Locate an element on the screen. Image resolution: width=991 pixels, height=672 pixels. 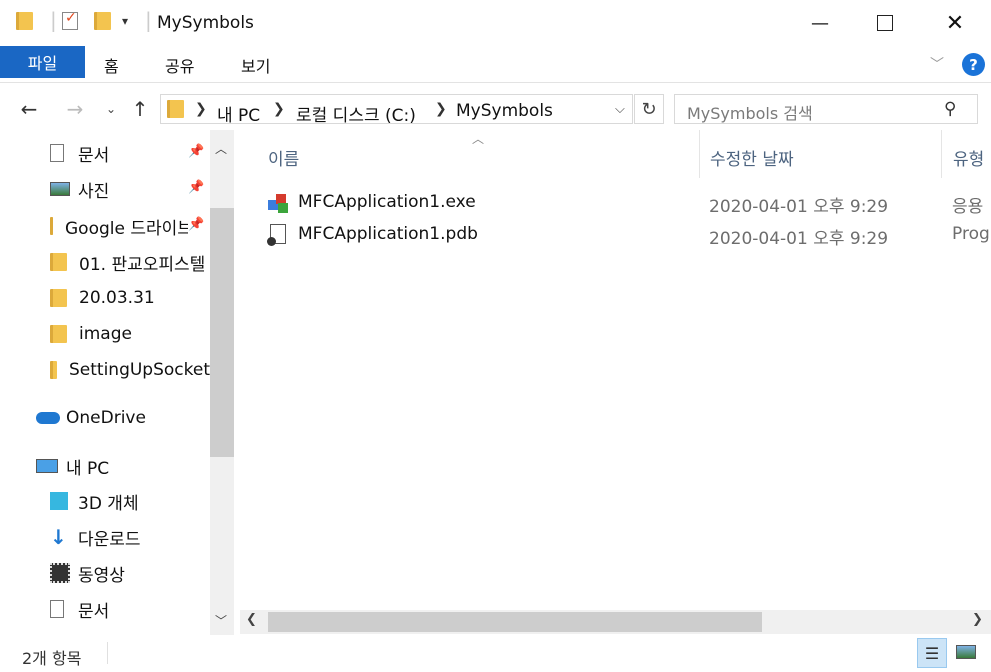
3d-objects-icon is located at coordinates (59, 501).